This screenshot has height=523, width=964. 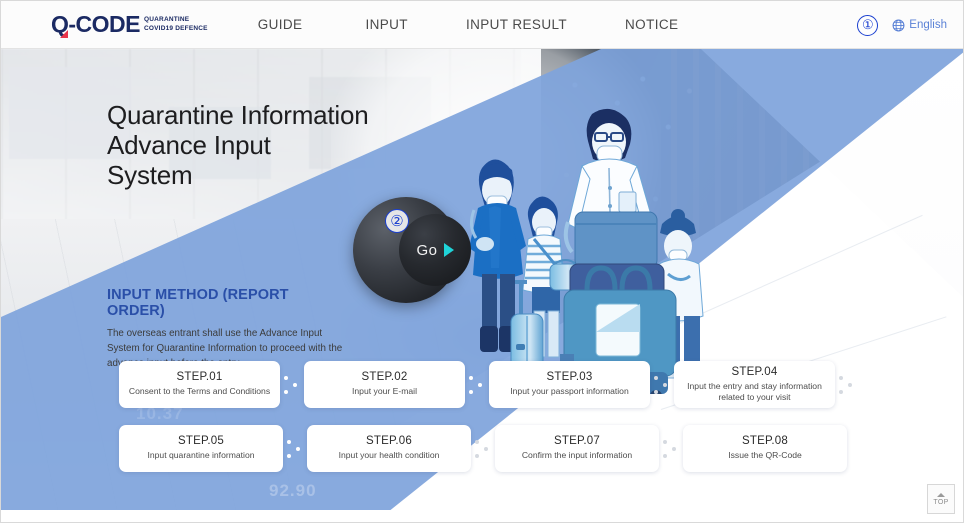 What do you see at coordinates (941, 494) in the screenshot?
I see `arrow-up-icon` at bounding box center [941, 494].